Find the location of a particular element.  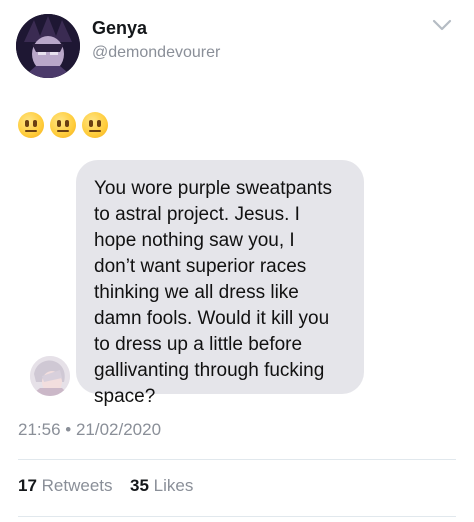

avatar-illustration is located at coordinates (48, 46).